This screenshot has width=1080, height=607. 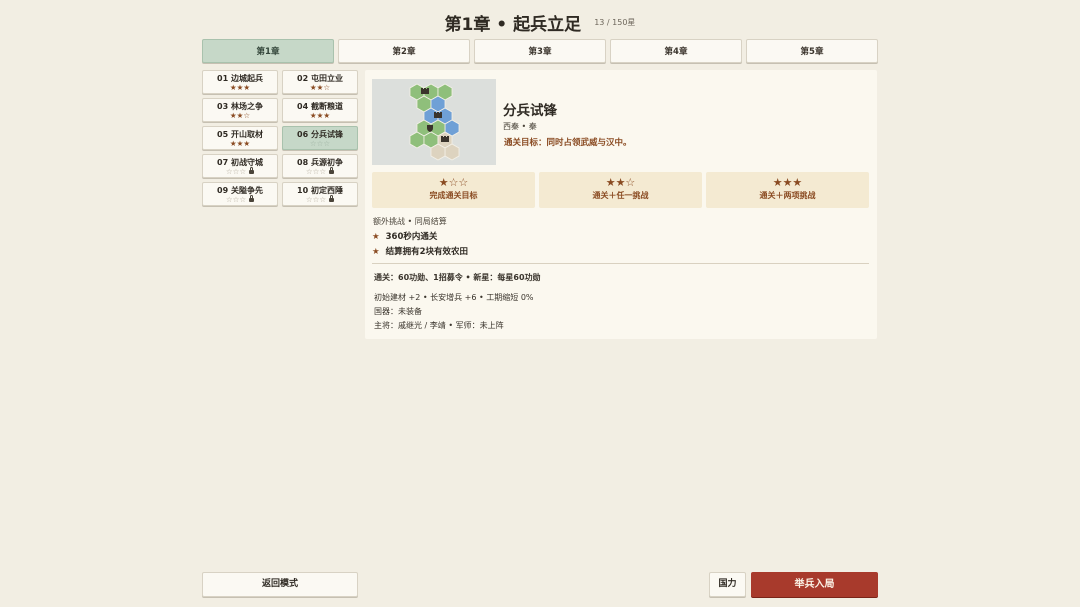 I want to click on level-card-05: 05 开山取材 ★★★, so click(x=240, y=138).